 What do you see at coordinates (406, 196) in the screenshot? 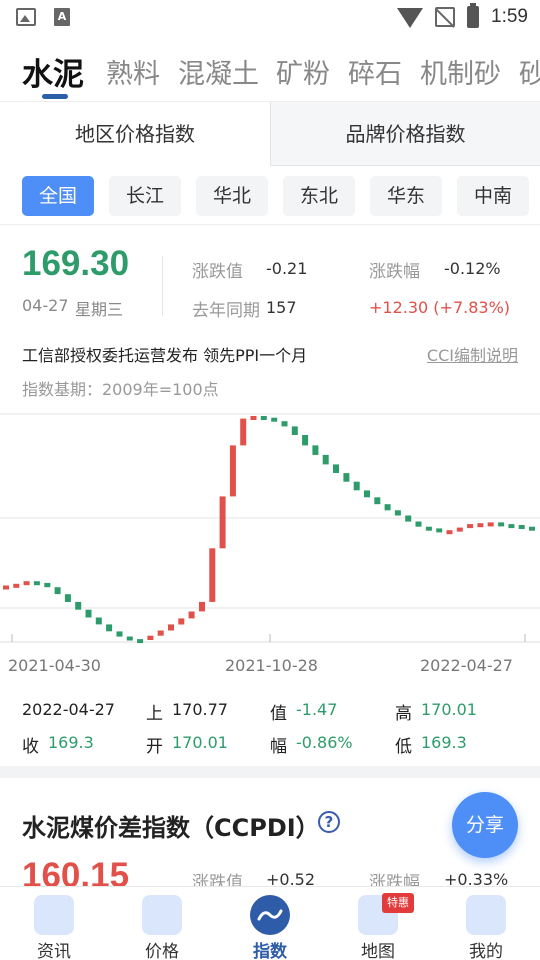
I see `region-east-china: 华东` at bounding box center [406, 196].